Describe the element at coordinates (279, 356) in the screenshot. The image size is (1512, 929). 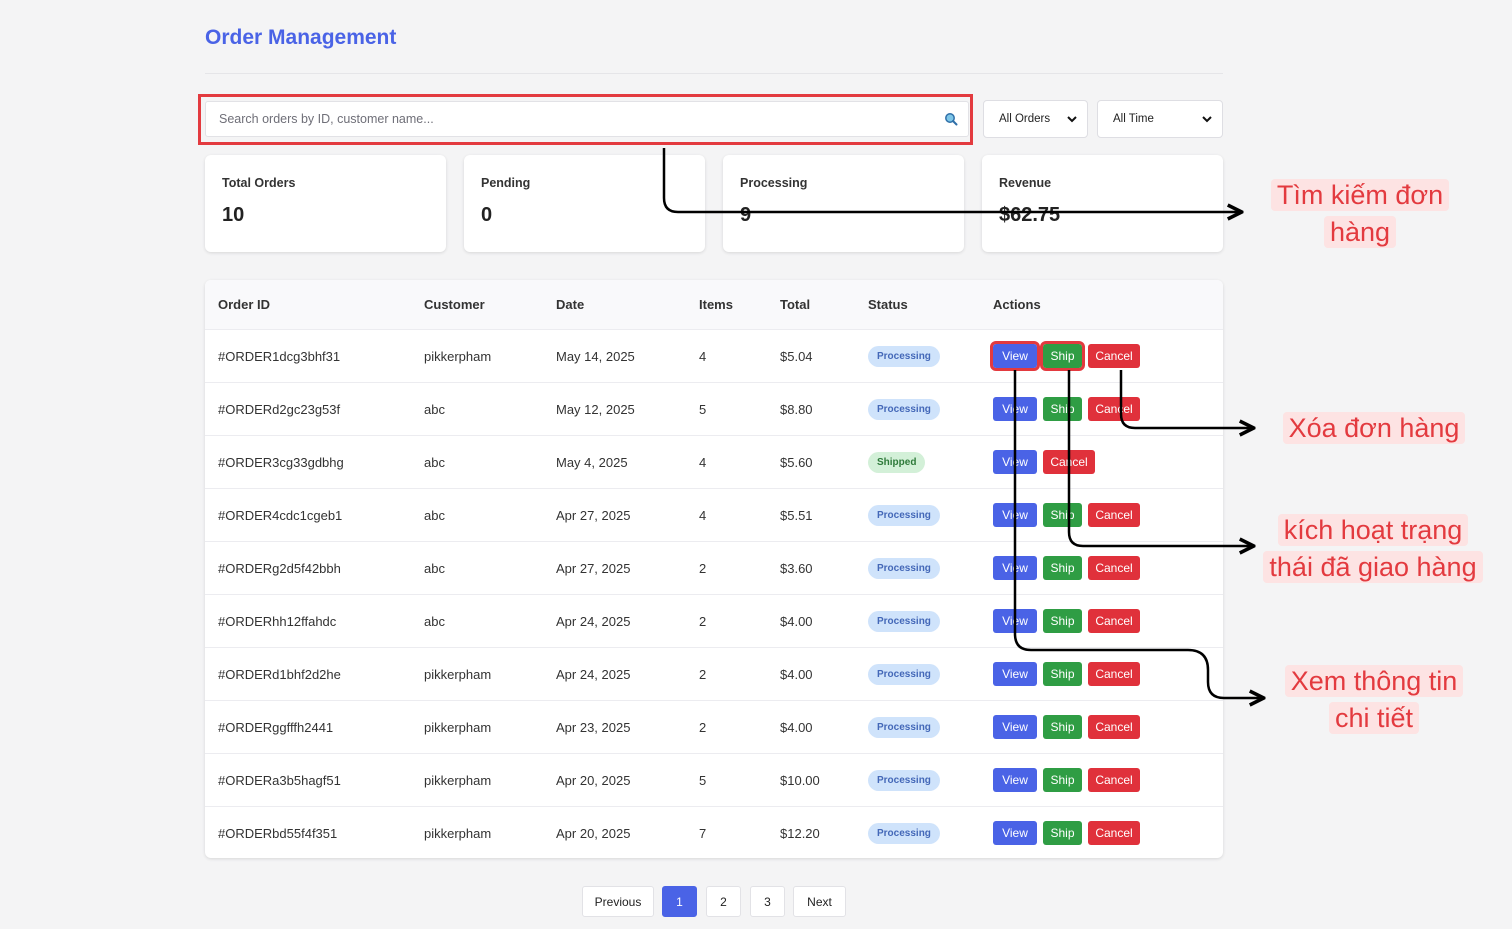
I see `order-id-cell: #ORDER1dcg3bhf31` at that location.